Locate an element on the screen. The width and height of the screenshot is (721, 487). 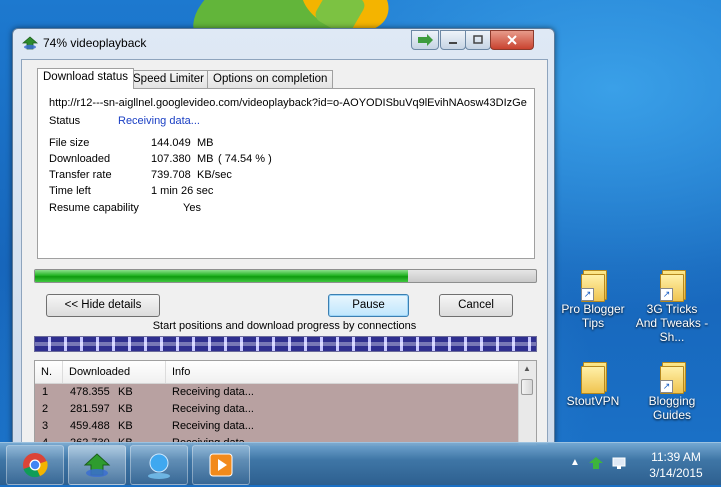
tray-expand-icon: ▲ is located at coordinates (575, 462).